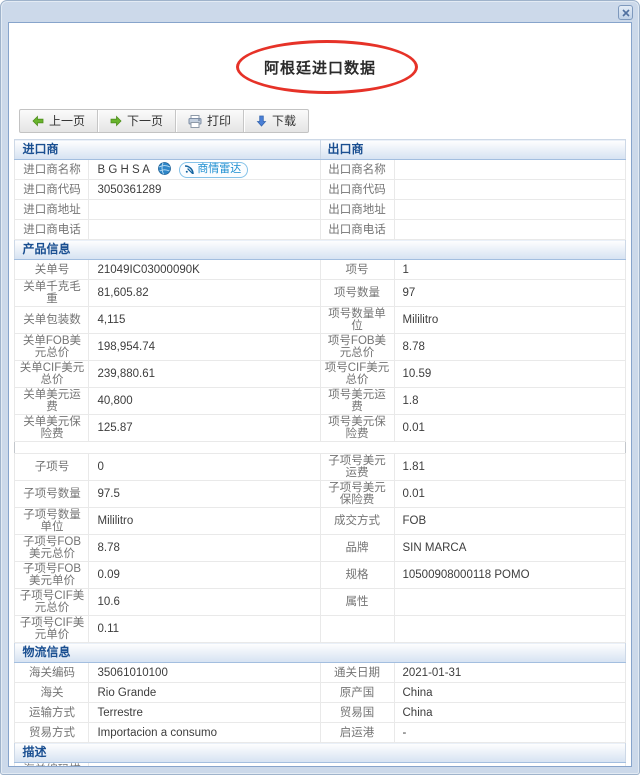  I want to click on table-row: 子项号CIF美元总价 10.6 属性, so click(320, 602).